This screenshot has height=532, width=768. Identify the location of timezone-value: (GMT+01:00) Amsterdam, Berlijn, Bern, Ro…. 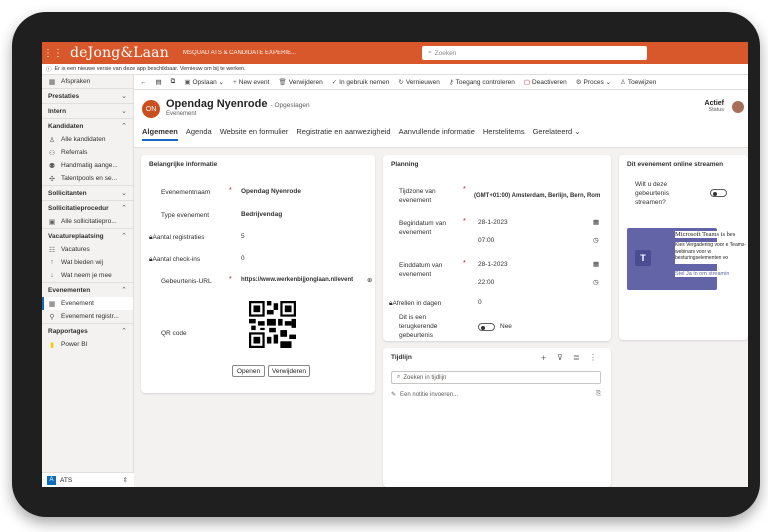
(537, 196).